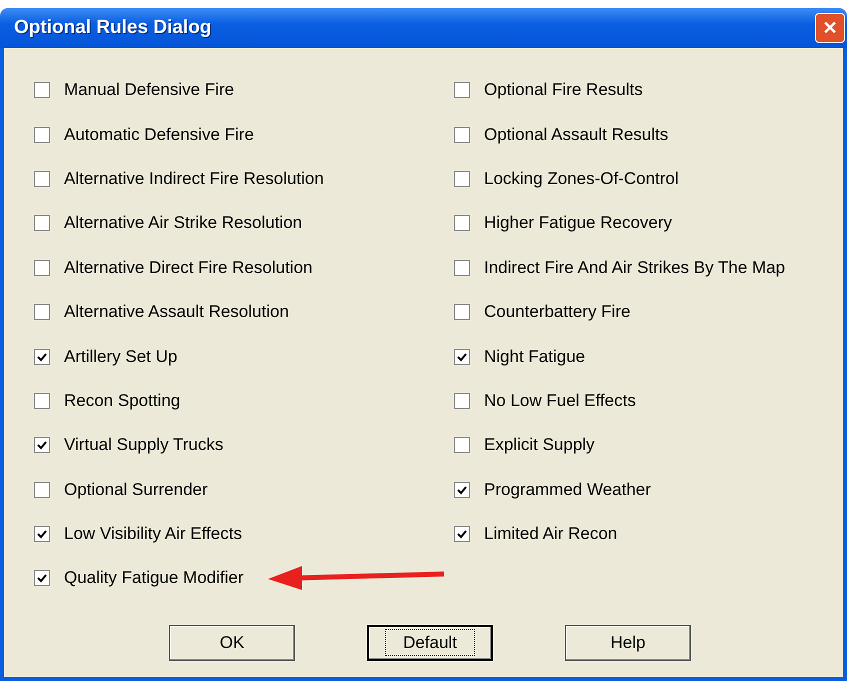 The image size is (847, 681). What do you see at coordinates (563, 90) in the screenshot?
I see `option-label: Optional Fire Results` at bounding box center [563, 90].